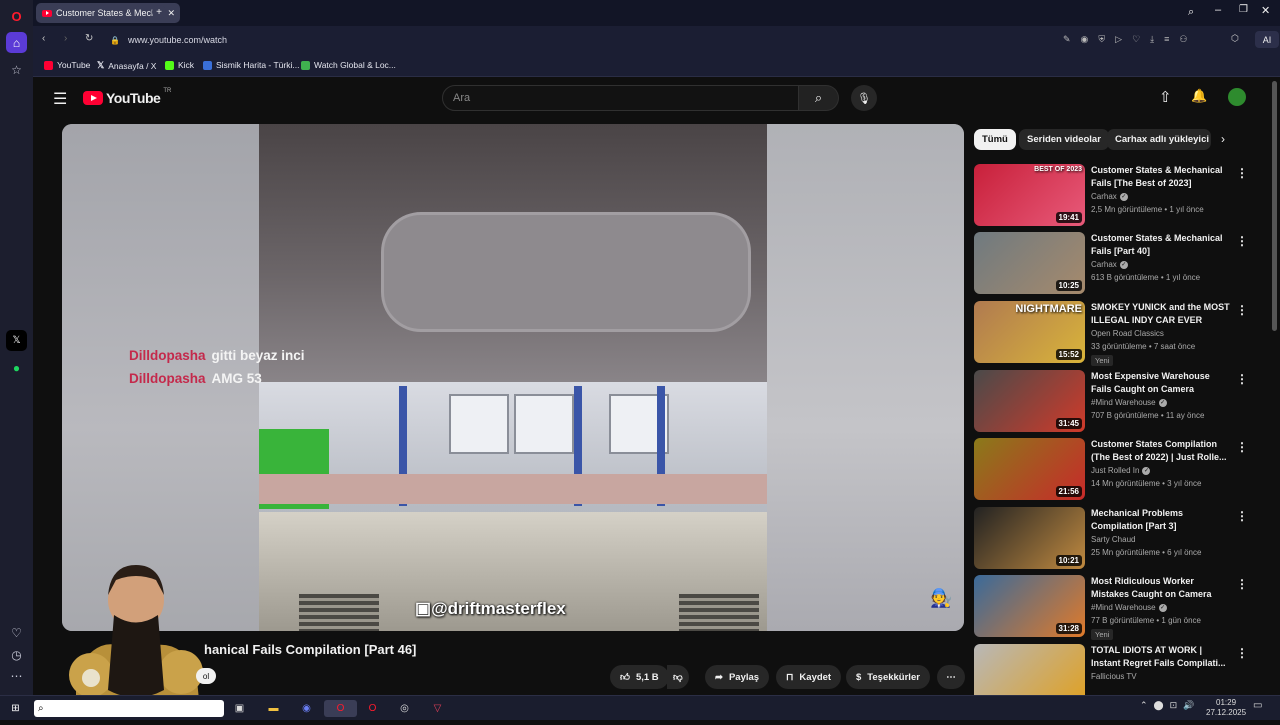 Image resolution: width=1280 pixels, height=725 pixels. Describe the element at coordinates (1114, 676) in the screenshot. I see `recommendation-channel: Fallicious TV` at that location.